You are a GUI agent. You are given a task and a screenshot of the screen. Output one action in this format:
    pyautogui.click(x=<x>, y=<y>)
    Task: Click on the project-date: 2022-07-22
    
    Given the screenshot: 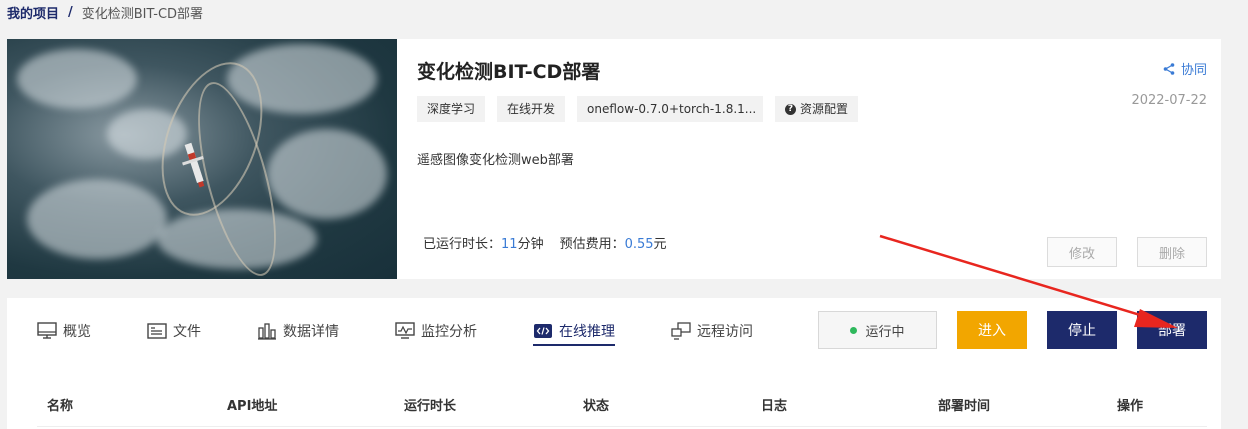 What is the action you would take?
    pyautogui.click(x=1169, y=100)
    